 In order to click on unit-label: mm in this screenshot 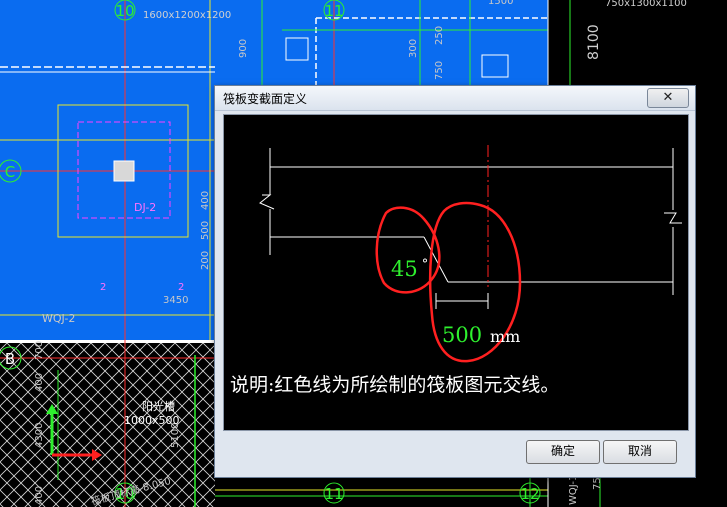, I will do `click(505, 336)`.